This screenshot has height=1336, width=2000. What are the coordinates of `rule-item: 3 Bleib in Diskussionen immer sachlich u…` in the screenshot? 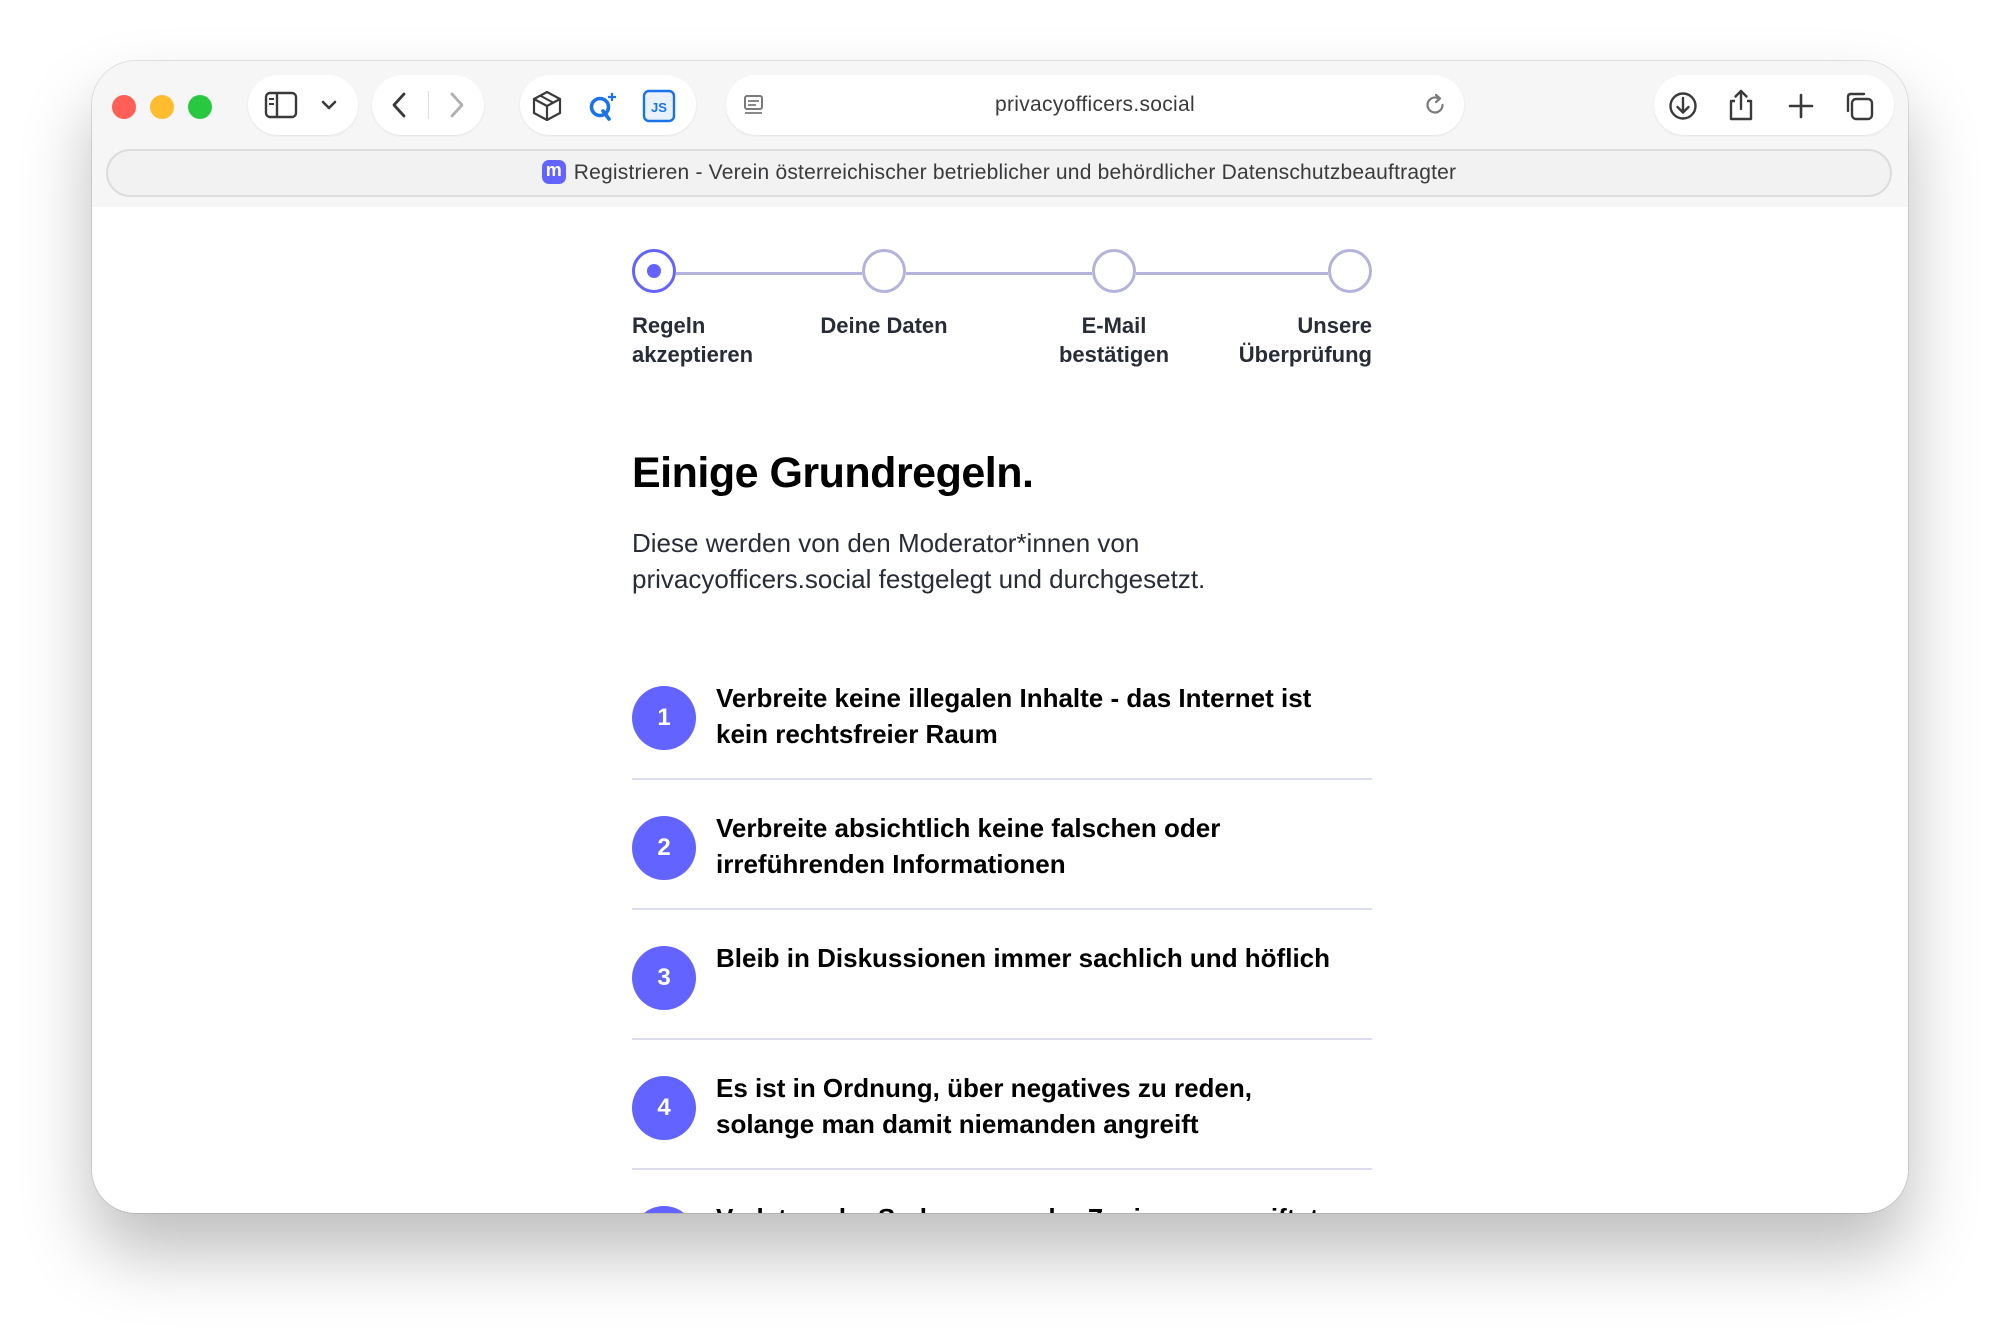 It's located at (1002, 976).